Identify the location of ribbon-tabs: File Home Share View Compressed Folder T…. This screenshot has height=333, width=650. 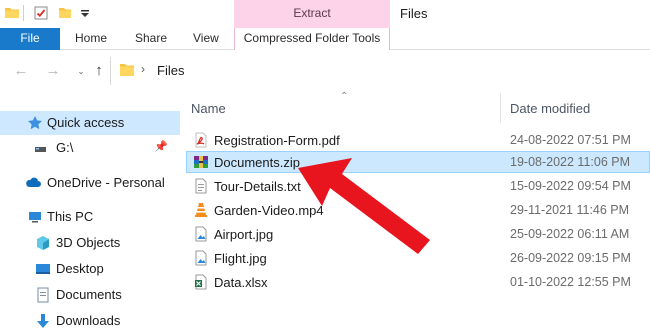
(325, 39).